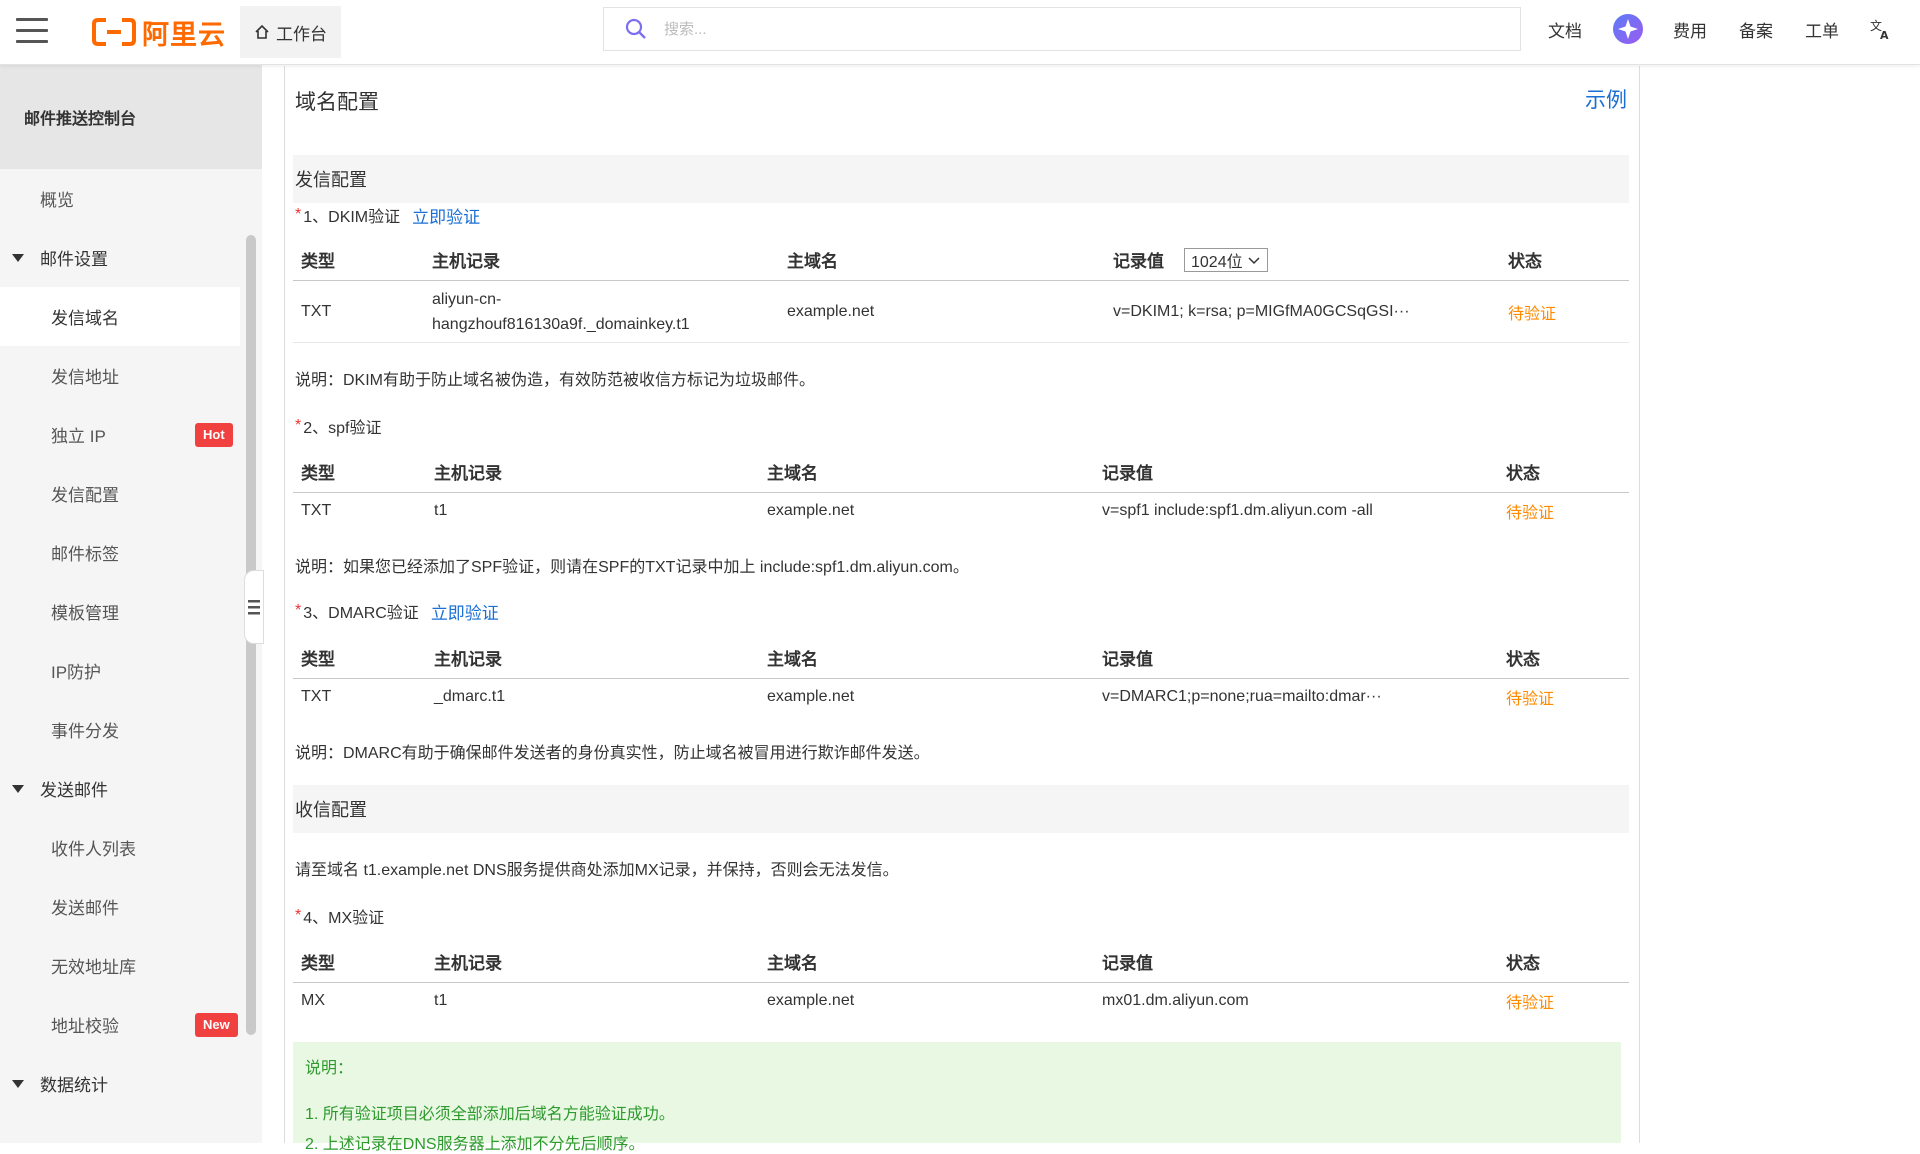 This screenshot has height=1154, width=1920. Describe the element at coordinates (1628, 29) in the screenshot. I see `ai-assistant-icon` at that location.